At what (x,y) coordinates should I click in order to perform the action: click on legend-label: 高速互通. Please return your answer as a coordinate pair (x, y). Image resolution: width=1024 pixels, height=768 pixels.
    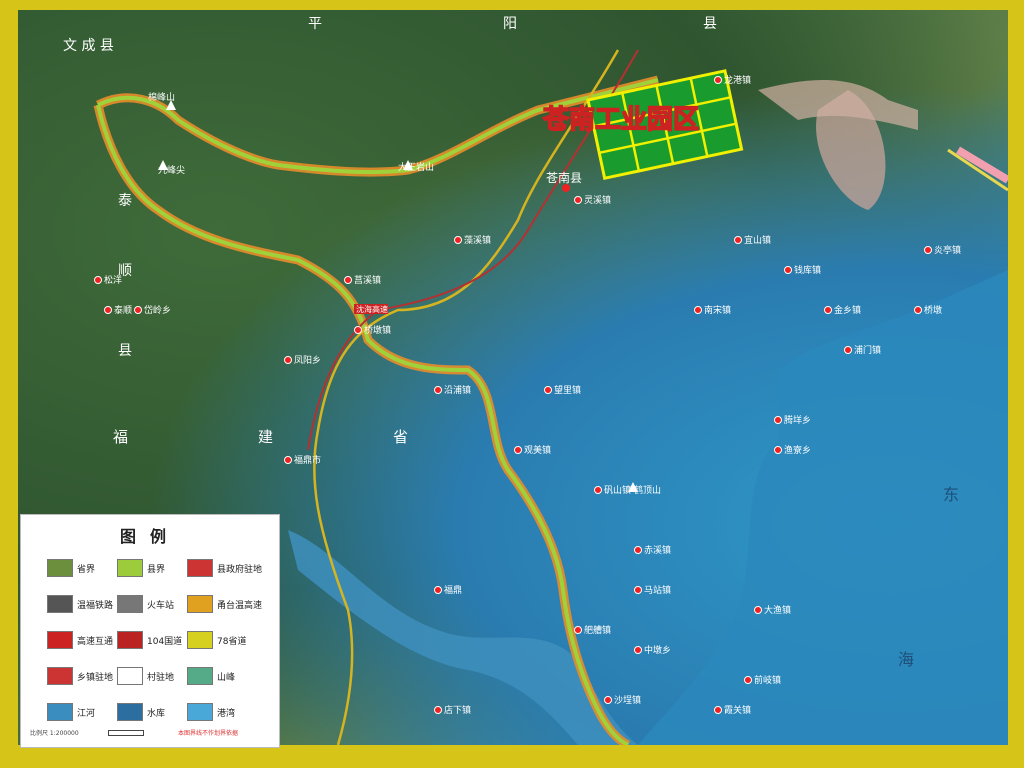
    Looking at the image, I should click on (95, 642).